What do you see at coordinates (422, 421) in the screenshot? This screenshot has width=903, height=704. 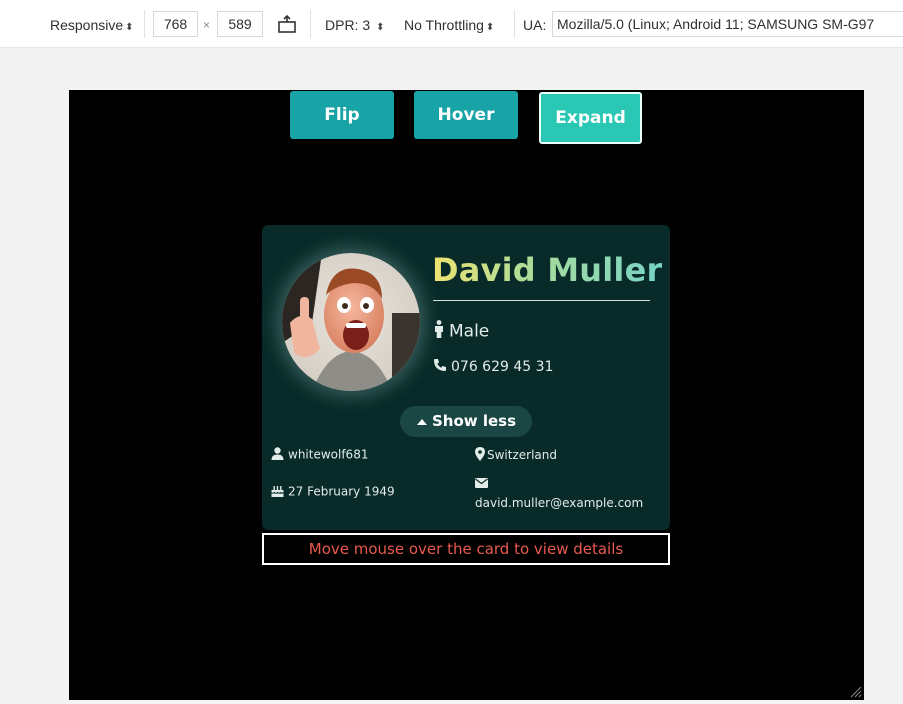 I see `caret-up-icon` at bounding box center [422, 421].